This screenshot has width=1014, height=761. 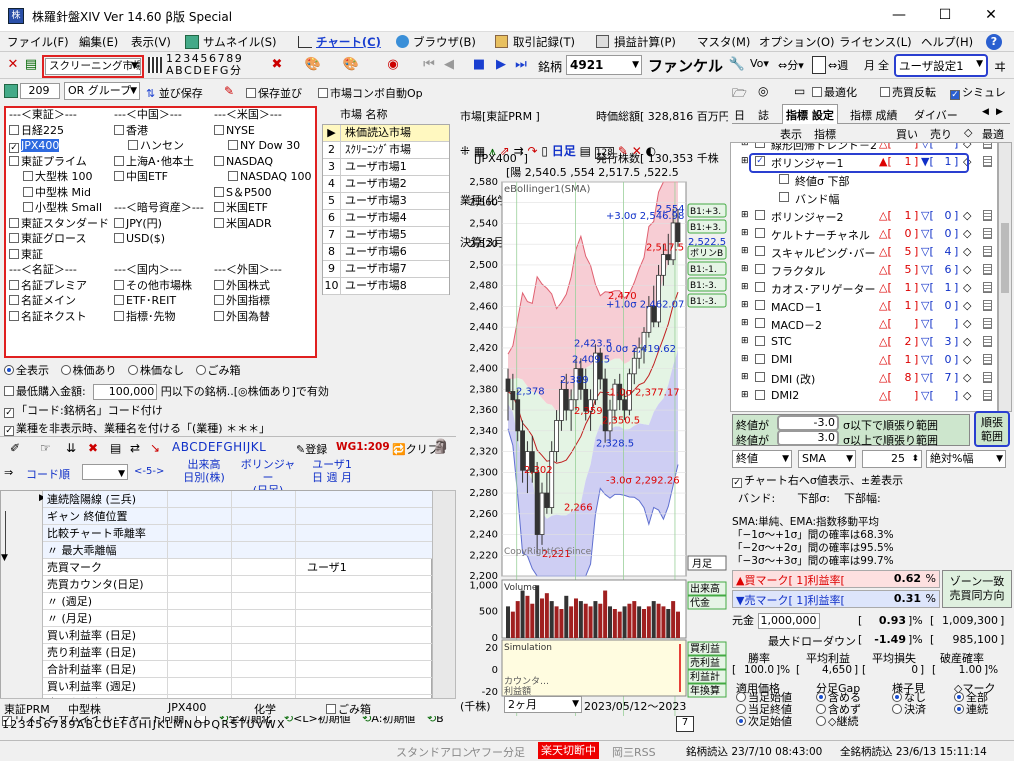 What do you see at coordinates (838, 65) in the screenshot?
I see `week-button: ⇔週` at bounding box center [838, 65].